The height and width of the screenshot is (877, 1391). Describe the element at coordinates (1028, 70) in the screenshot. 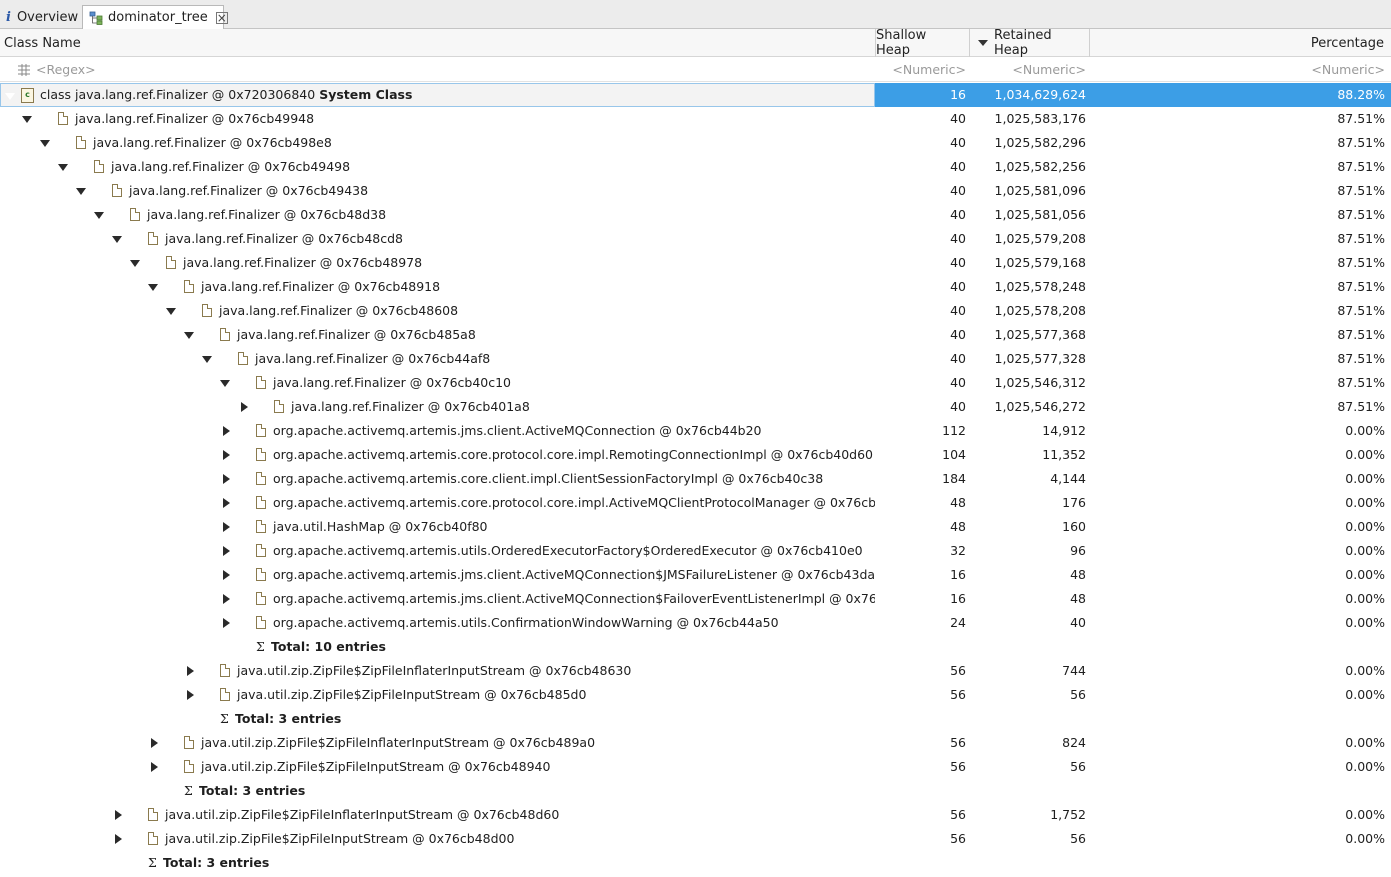

I see `retained-heap-filter-input: <Numeric>` at that location.